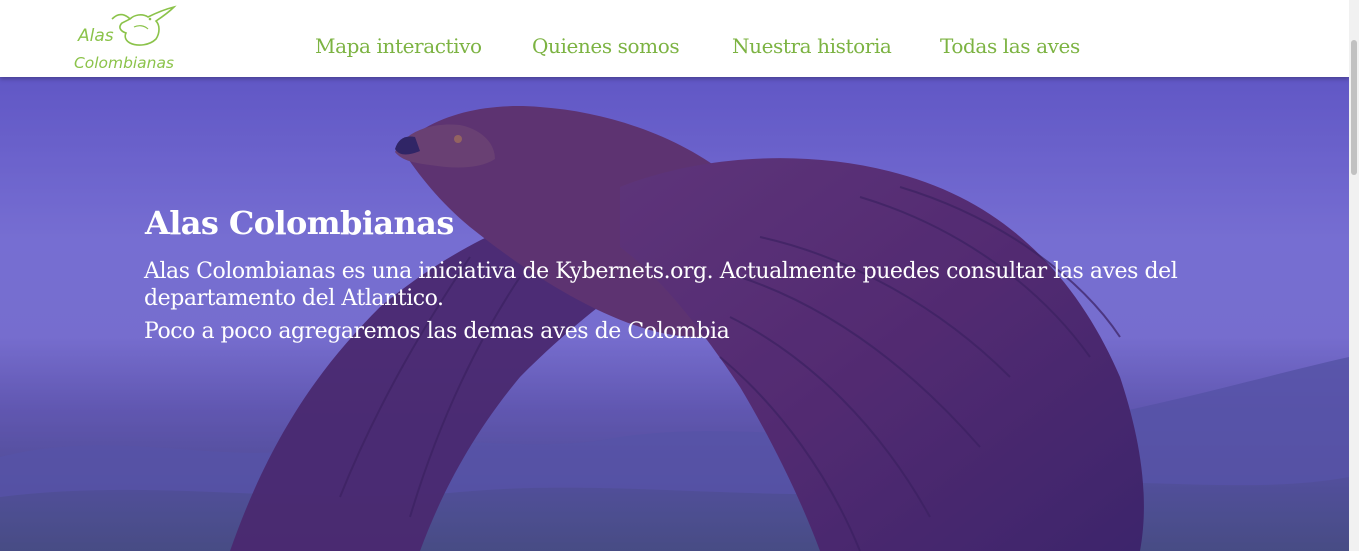  What do you see at coordinates (1354, 275) in the screenshot?
I see `page-scrollbar` at bounding box center [1354, 275].